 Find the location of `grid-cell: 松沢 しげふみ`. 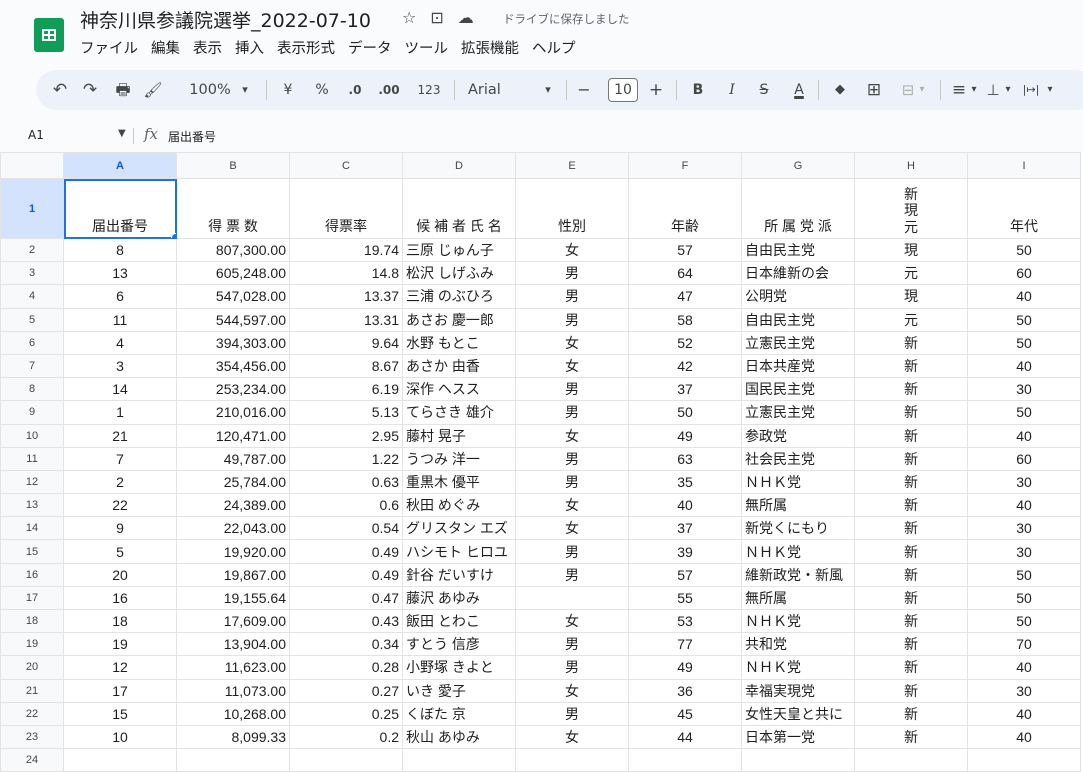

grid-cell: 松沢 しげふみ is located at coordinates (459, 273).